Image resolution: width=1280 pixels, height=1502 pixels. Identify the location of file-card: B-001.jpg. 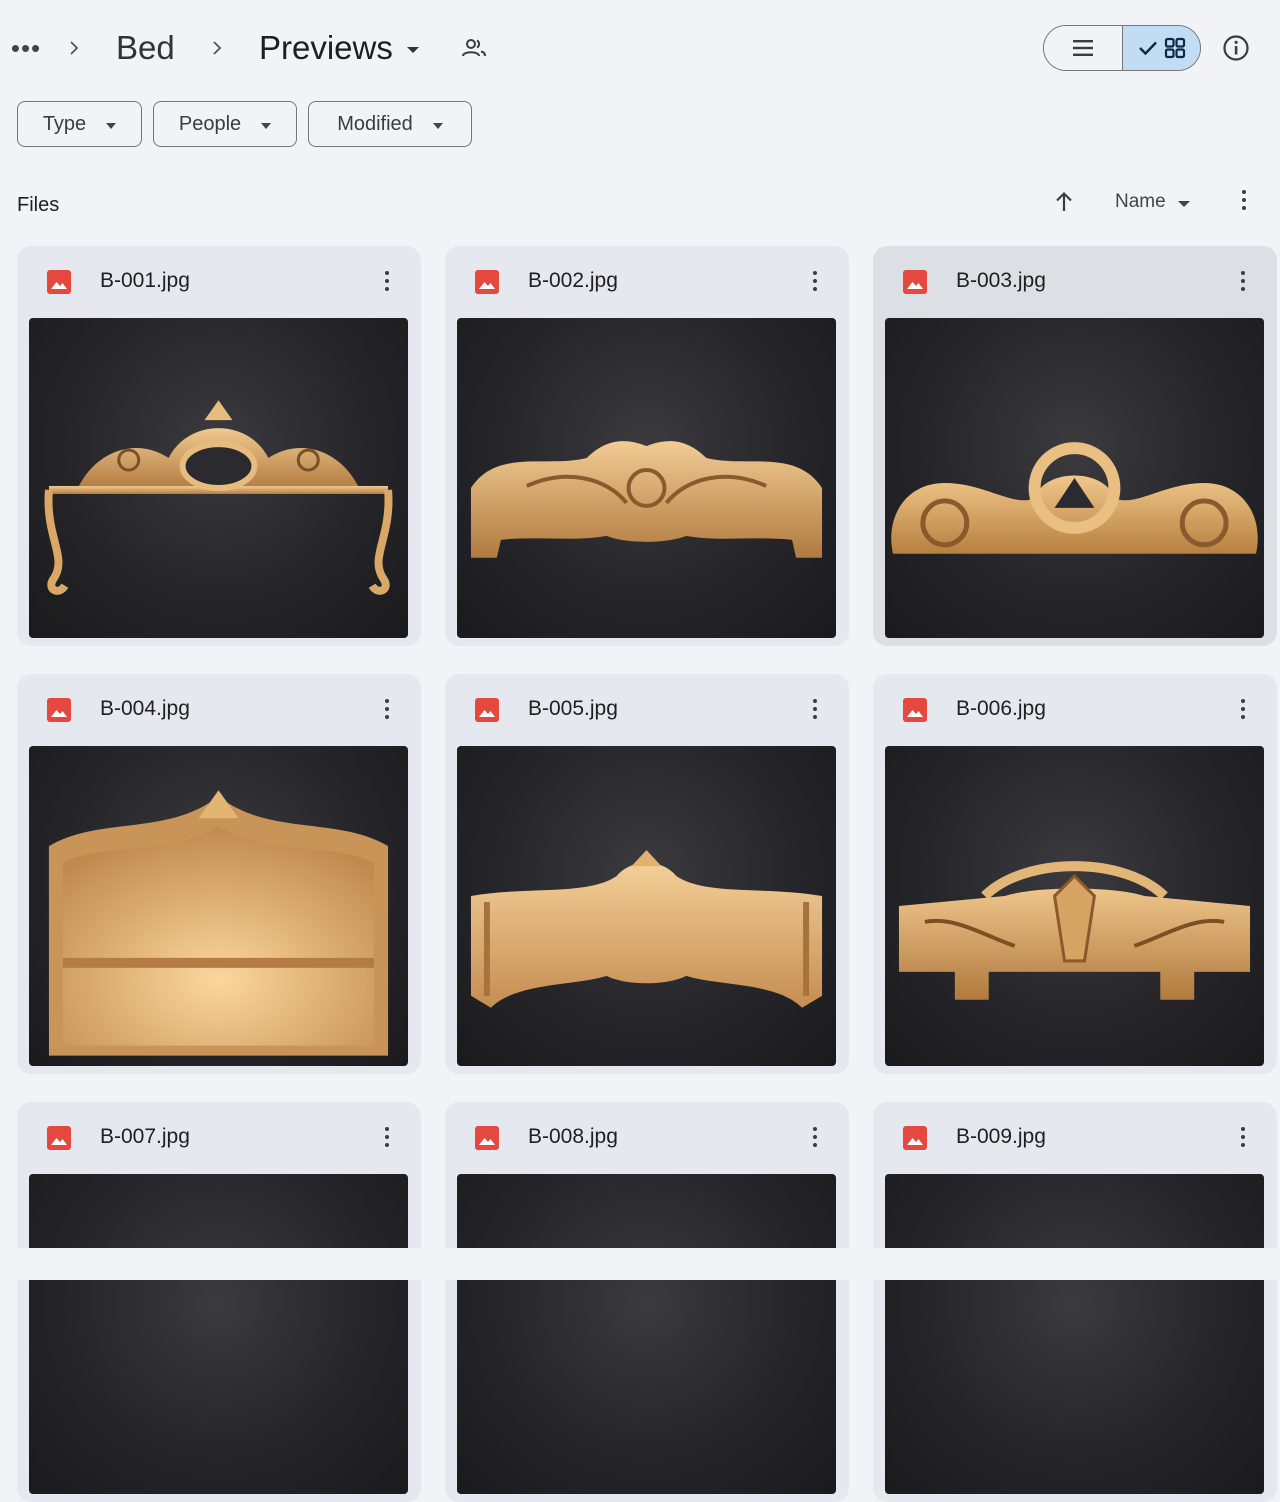
(219, 446).